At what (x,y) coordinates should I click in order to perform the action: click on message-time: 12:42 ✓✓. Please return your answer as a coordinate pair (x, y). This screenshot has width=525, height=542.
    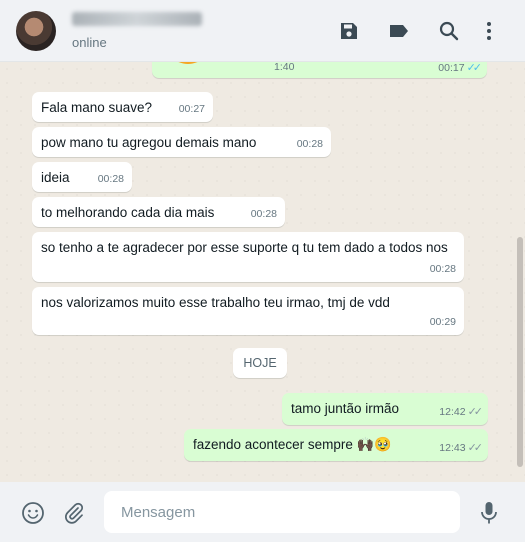
    Looking at the image, I should click on (461, 412).